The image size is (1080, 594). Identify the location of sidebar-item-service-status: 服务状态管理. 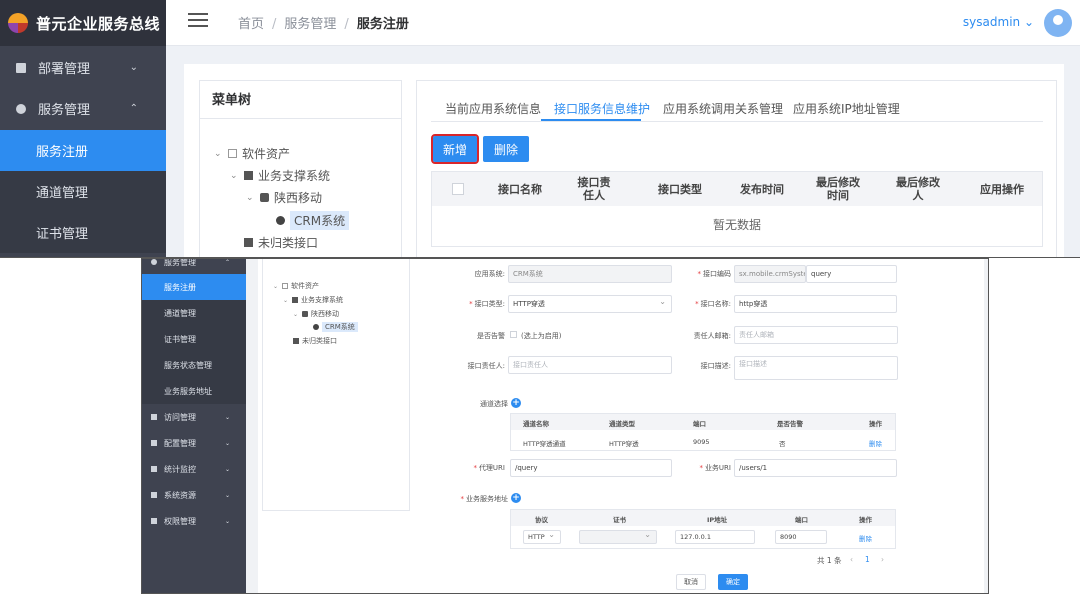
(194, 365).